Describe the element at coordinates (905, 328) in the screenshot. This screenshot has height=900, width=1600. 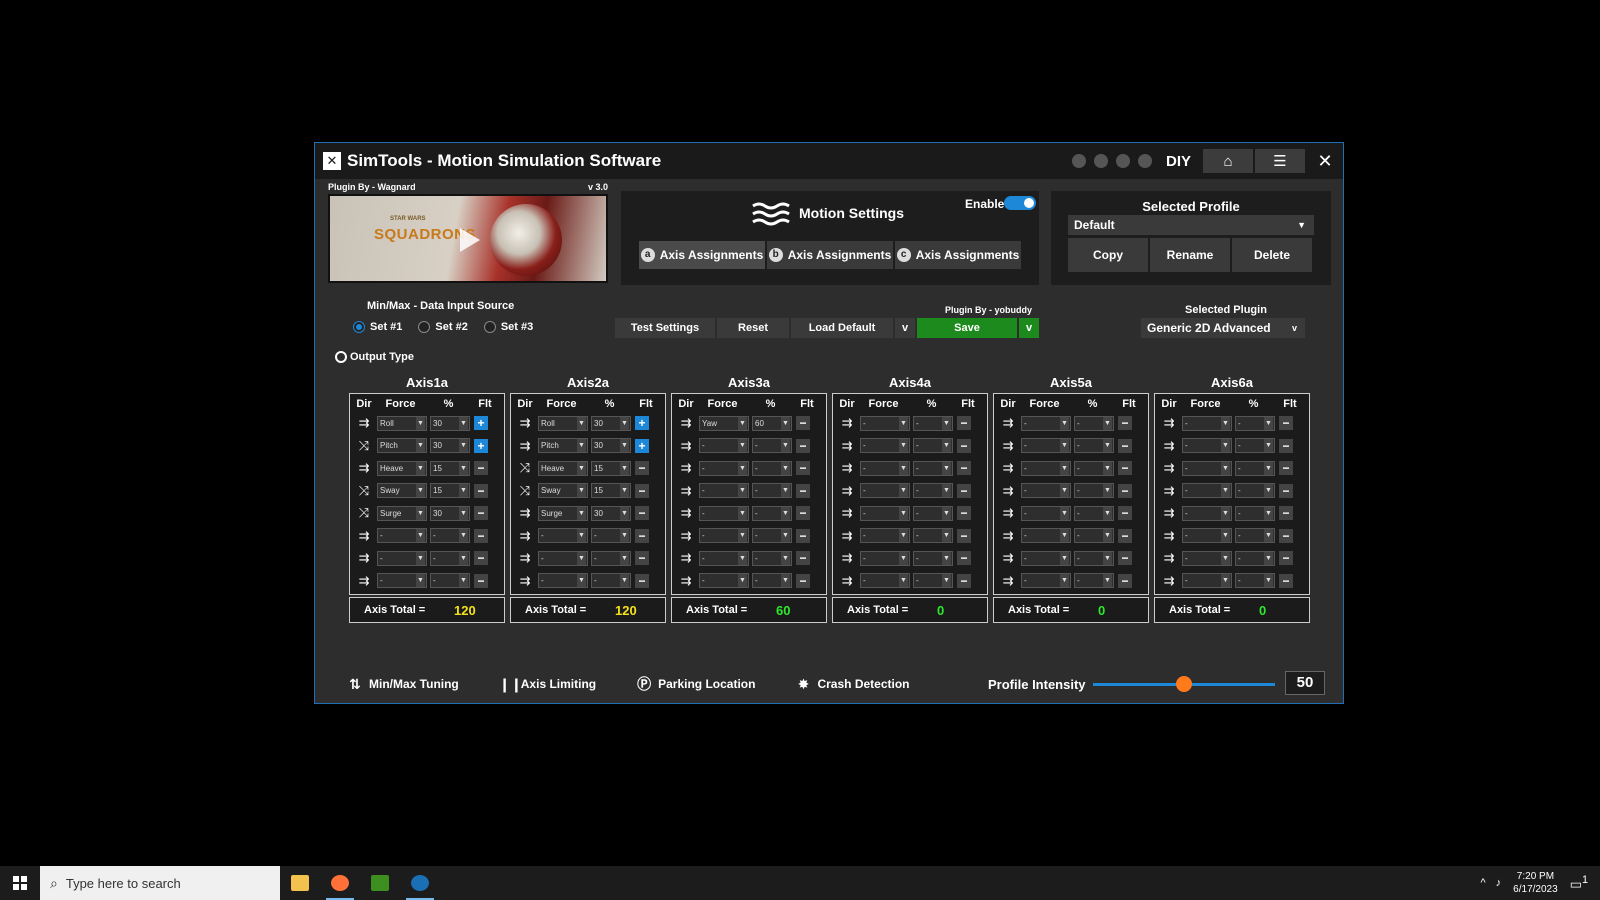
I see `load-default-dropdown: v` at that location.